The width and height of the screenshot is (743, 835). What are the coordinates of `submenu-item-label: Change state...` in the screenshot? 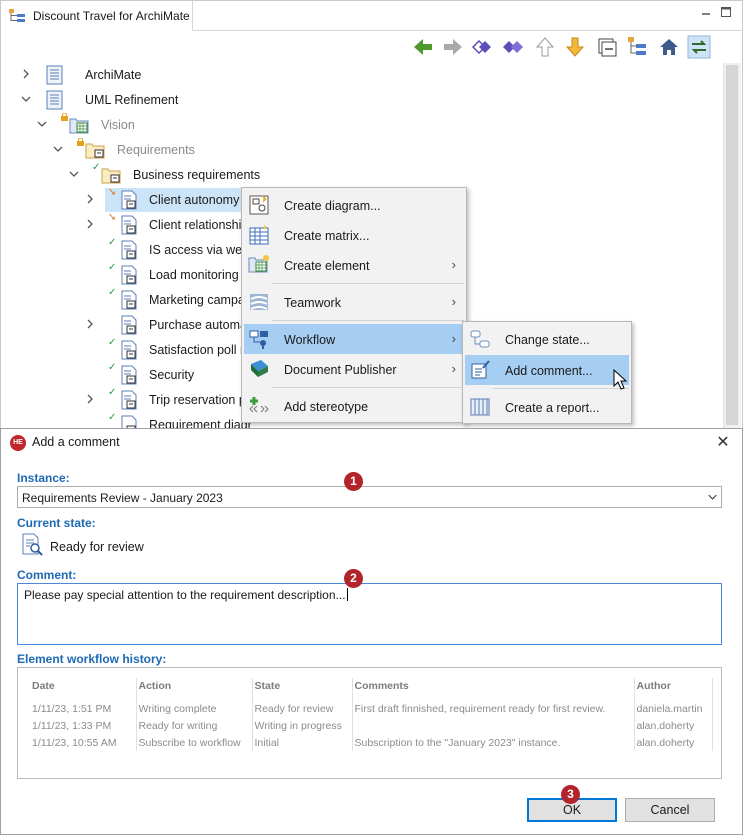 It's located at (547, 340).